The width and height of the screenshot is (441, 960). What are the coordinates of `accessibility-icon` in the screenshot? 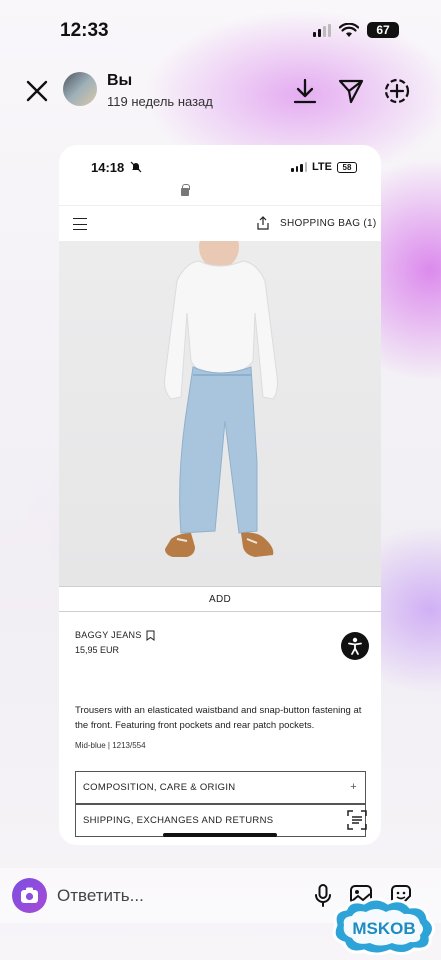 It's located at (355, 646).